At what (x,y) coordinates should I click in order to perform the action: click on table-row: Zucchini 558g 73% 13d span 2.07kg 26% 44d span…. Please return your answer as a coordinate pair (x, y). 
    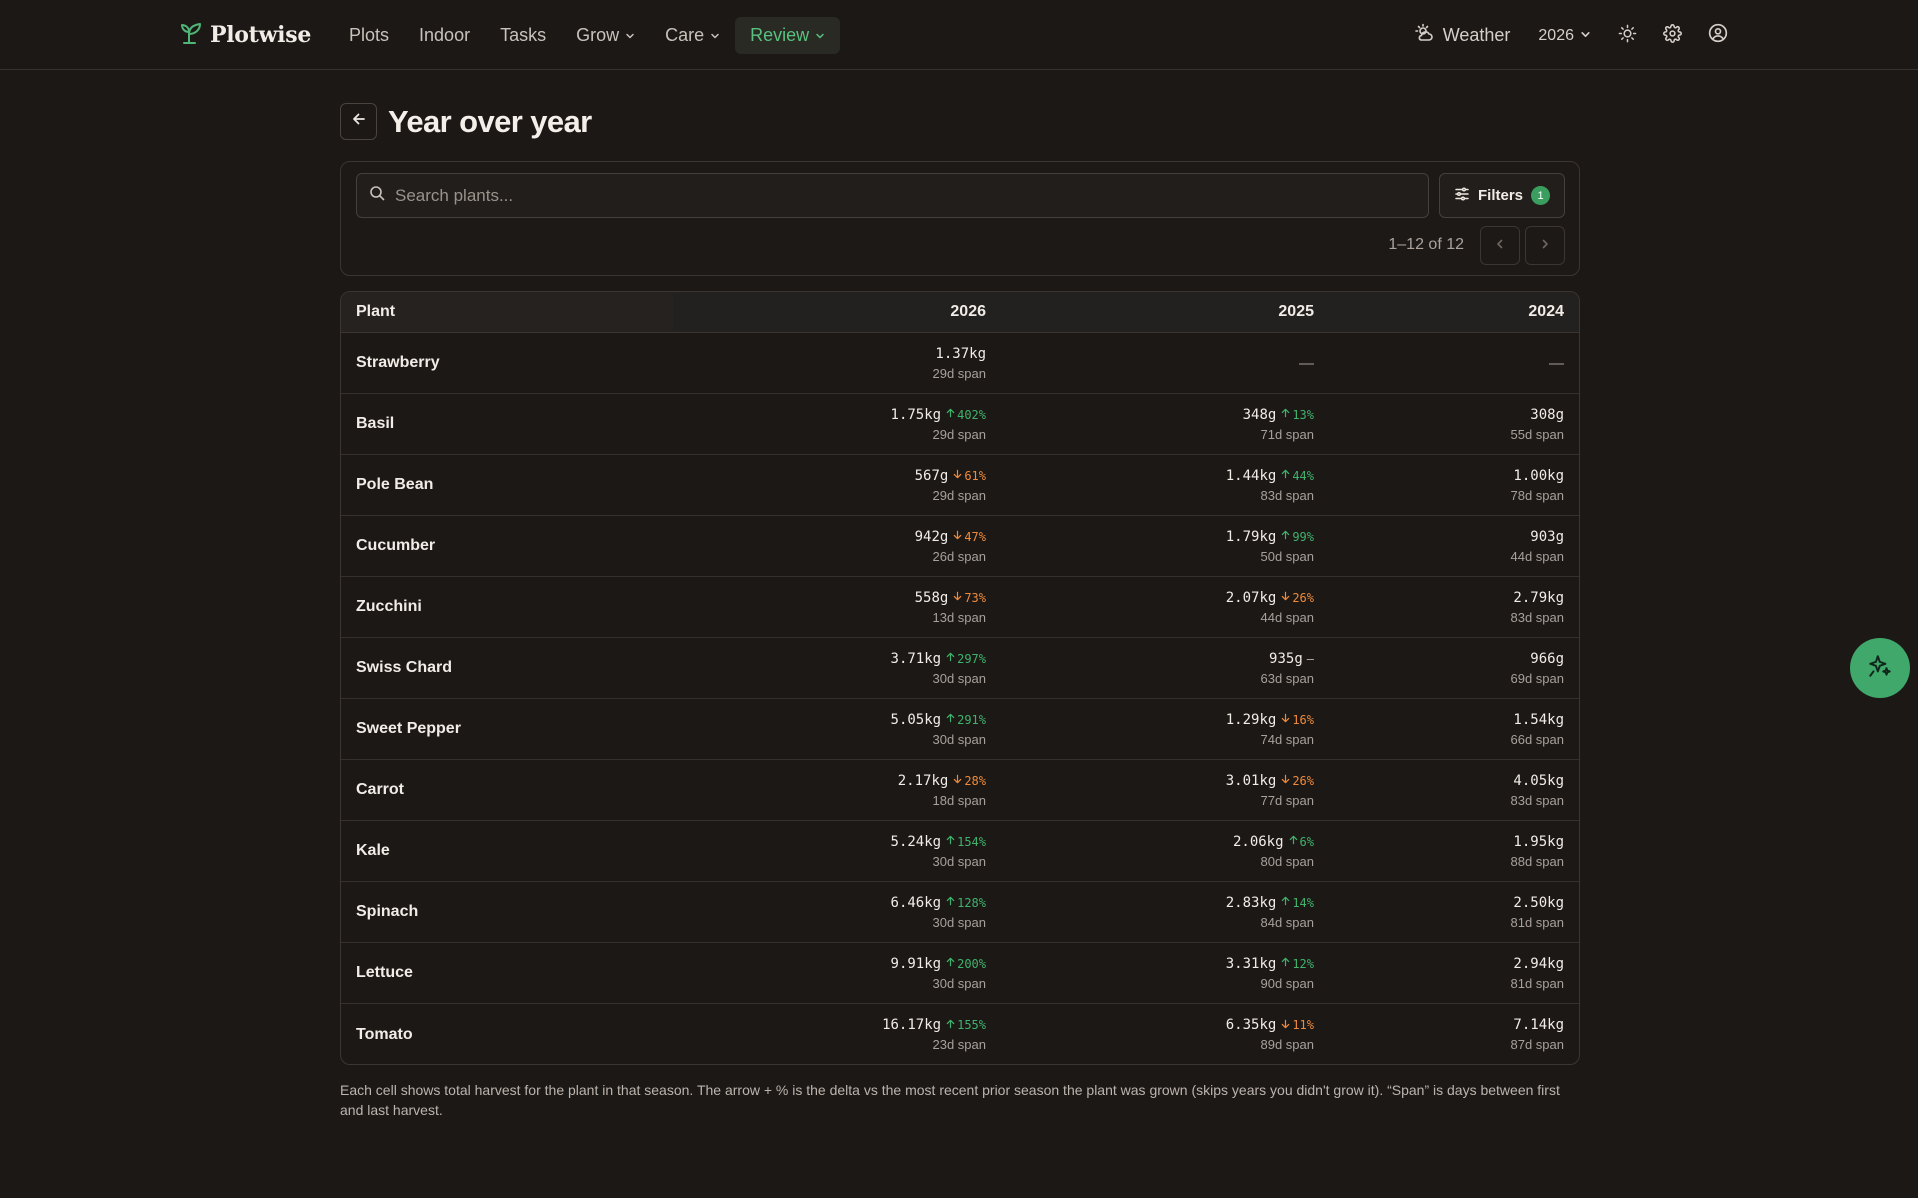
    Looking at the image, I should click on (960, 607).